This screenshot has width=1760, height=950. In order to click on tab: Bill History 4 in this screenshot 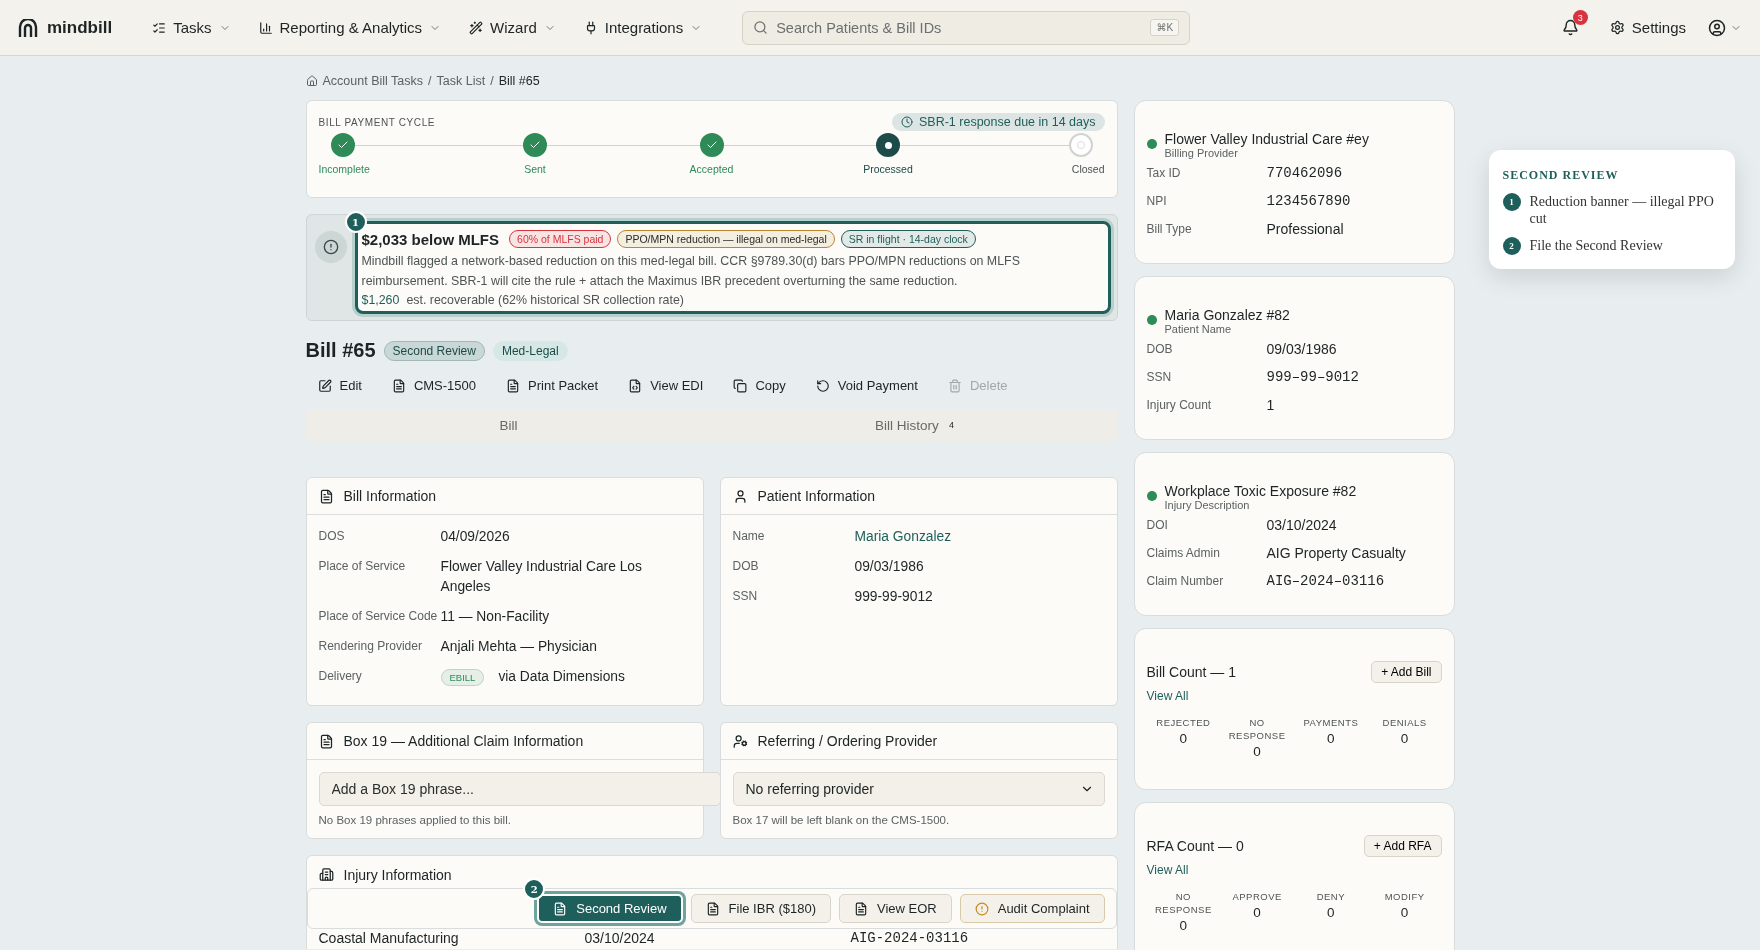, I will do `click(914, 425)`.